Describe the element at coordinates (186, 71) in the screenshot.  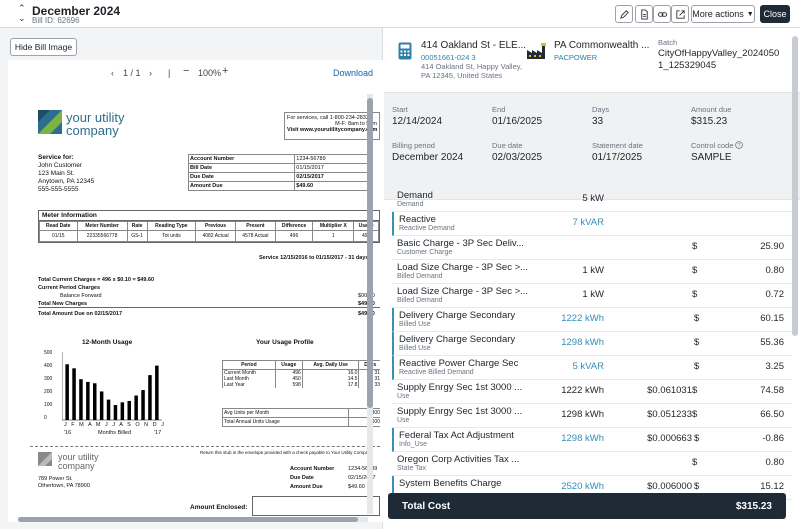
I see `zoom-out-icon: −` at that location.